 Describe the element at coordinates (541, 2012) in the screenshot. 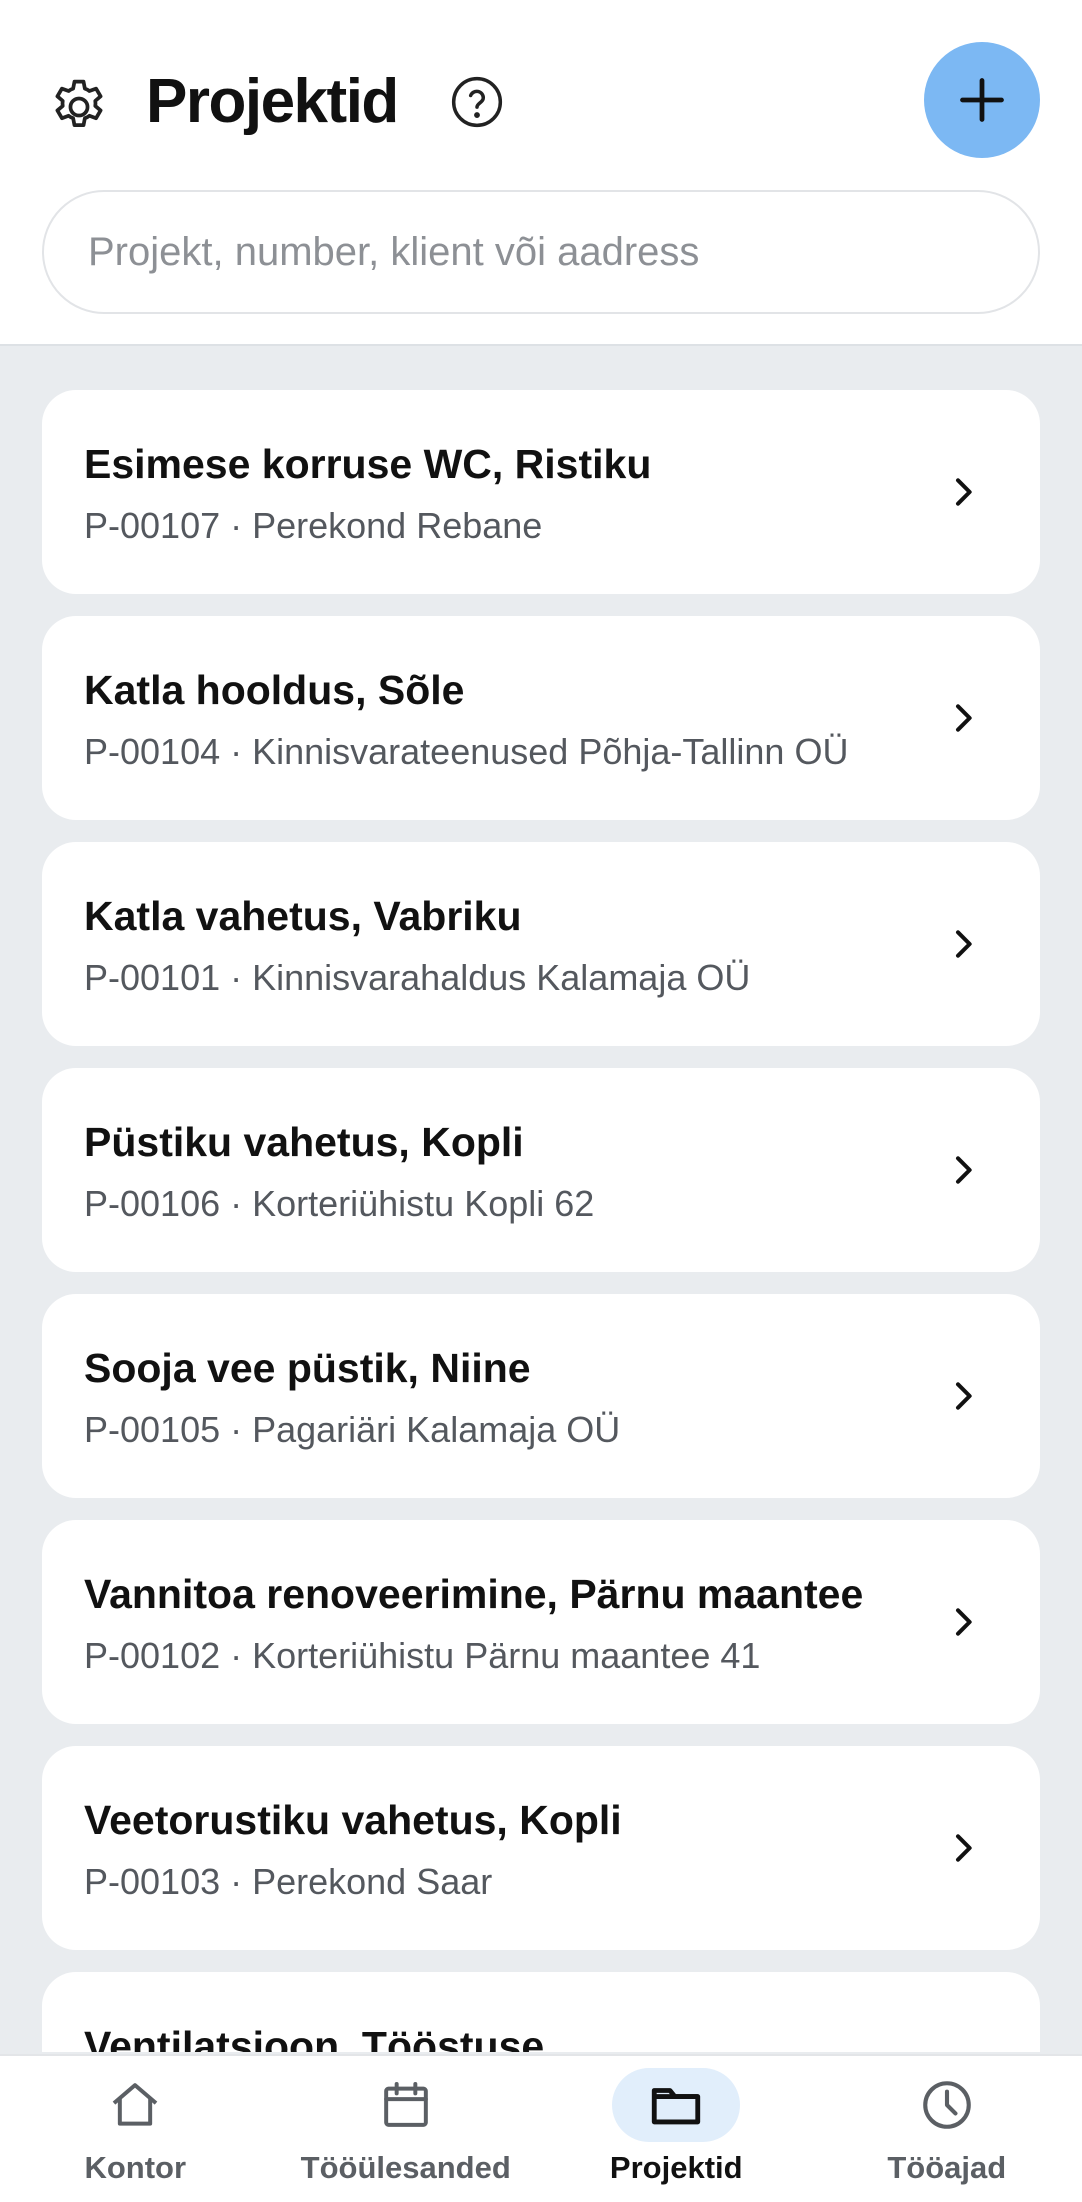

I see `project-card: Ventilatsioon, Tööstuse` at that location.